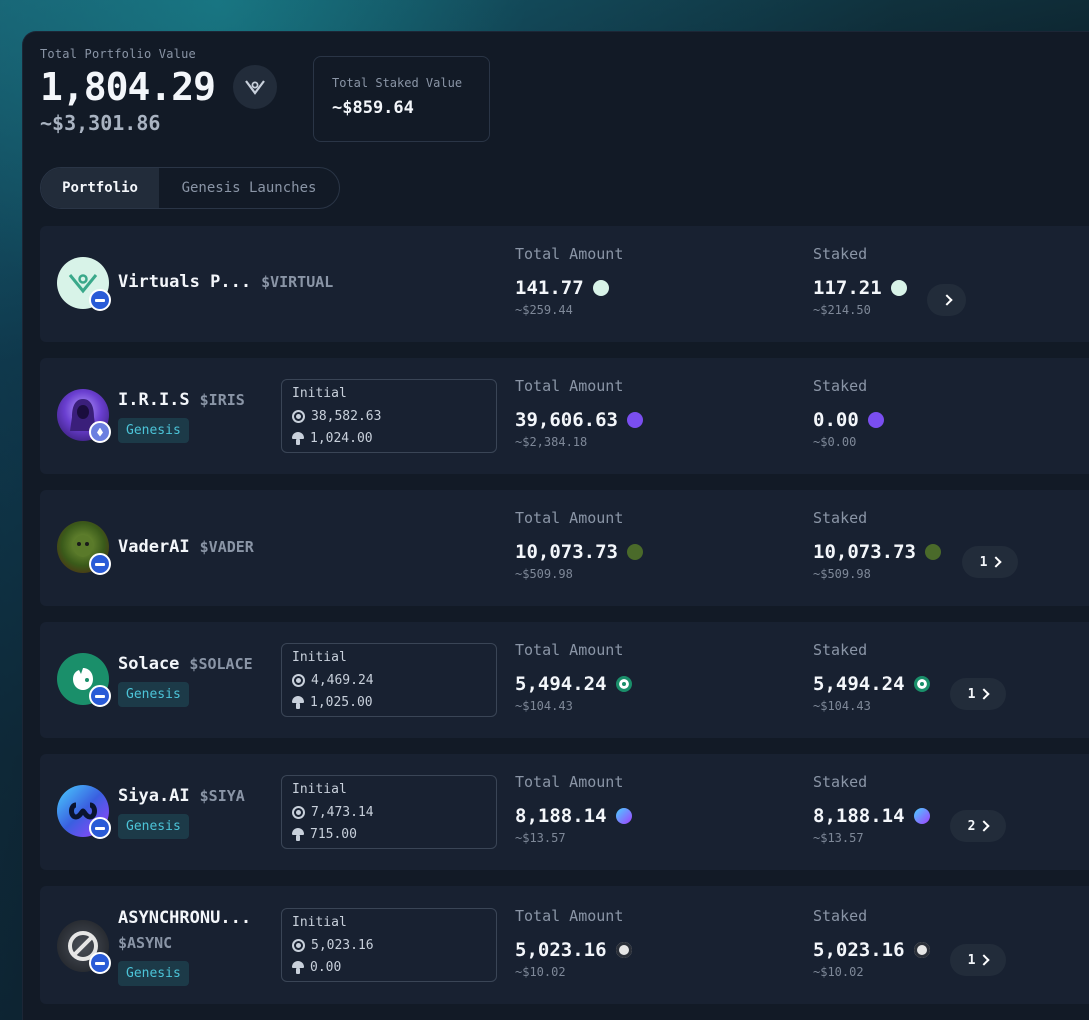 Image resolution: width=1089 pixels, height=1020 pixels. What do you see at coordinates (154, 400) in the screenshot?
I see `asset-name: I.R.I.S` at bounding box center [154, 400].